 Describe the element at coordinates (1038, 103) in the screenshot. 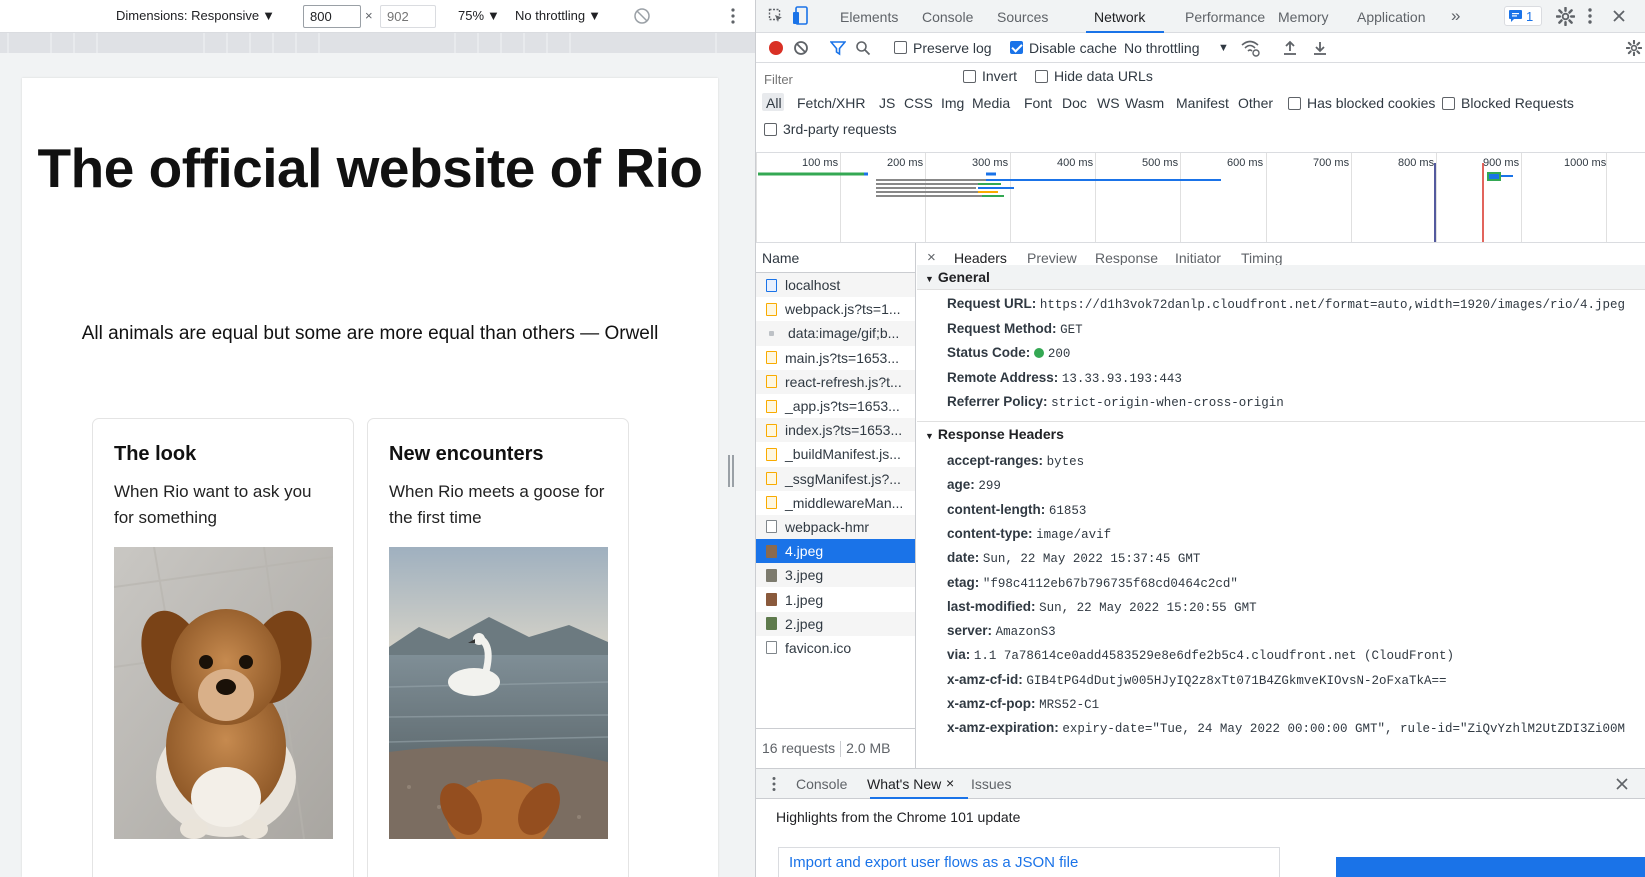

I see `type-filter-font: Font` at that location.